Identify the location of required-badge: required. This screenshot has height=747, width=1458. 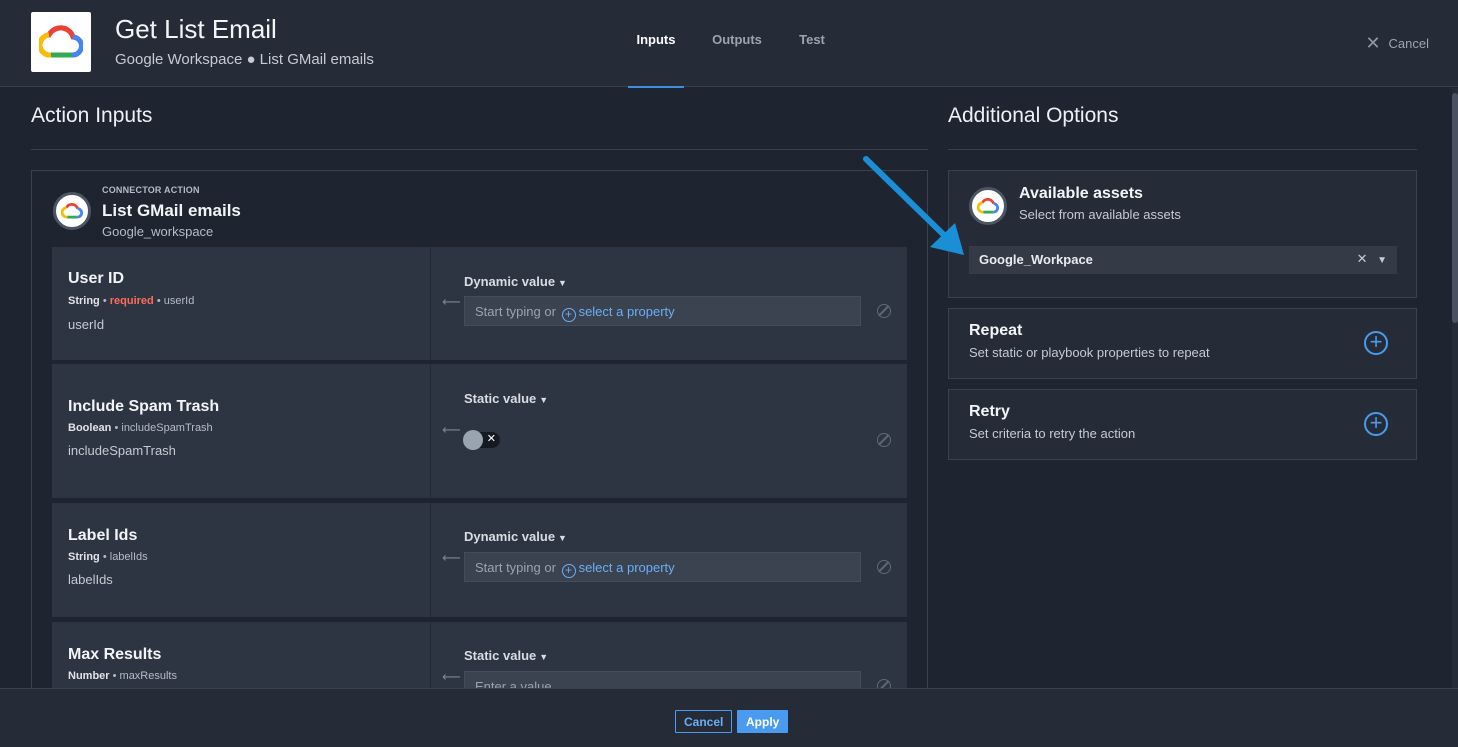
(131, 301).